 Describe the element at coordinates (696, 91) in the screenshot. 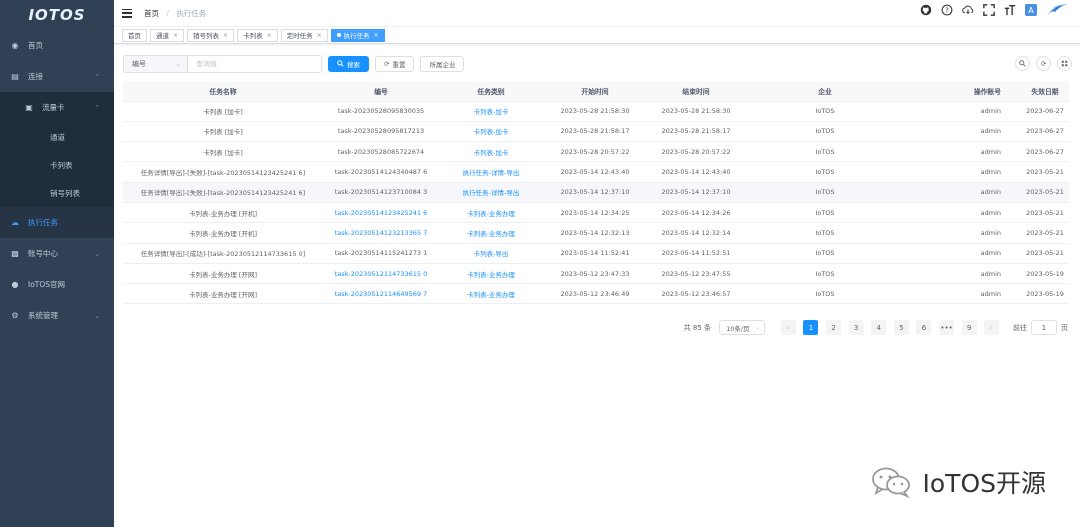

I see `column-header: 结束时间` at that location.